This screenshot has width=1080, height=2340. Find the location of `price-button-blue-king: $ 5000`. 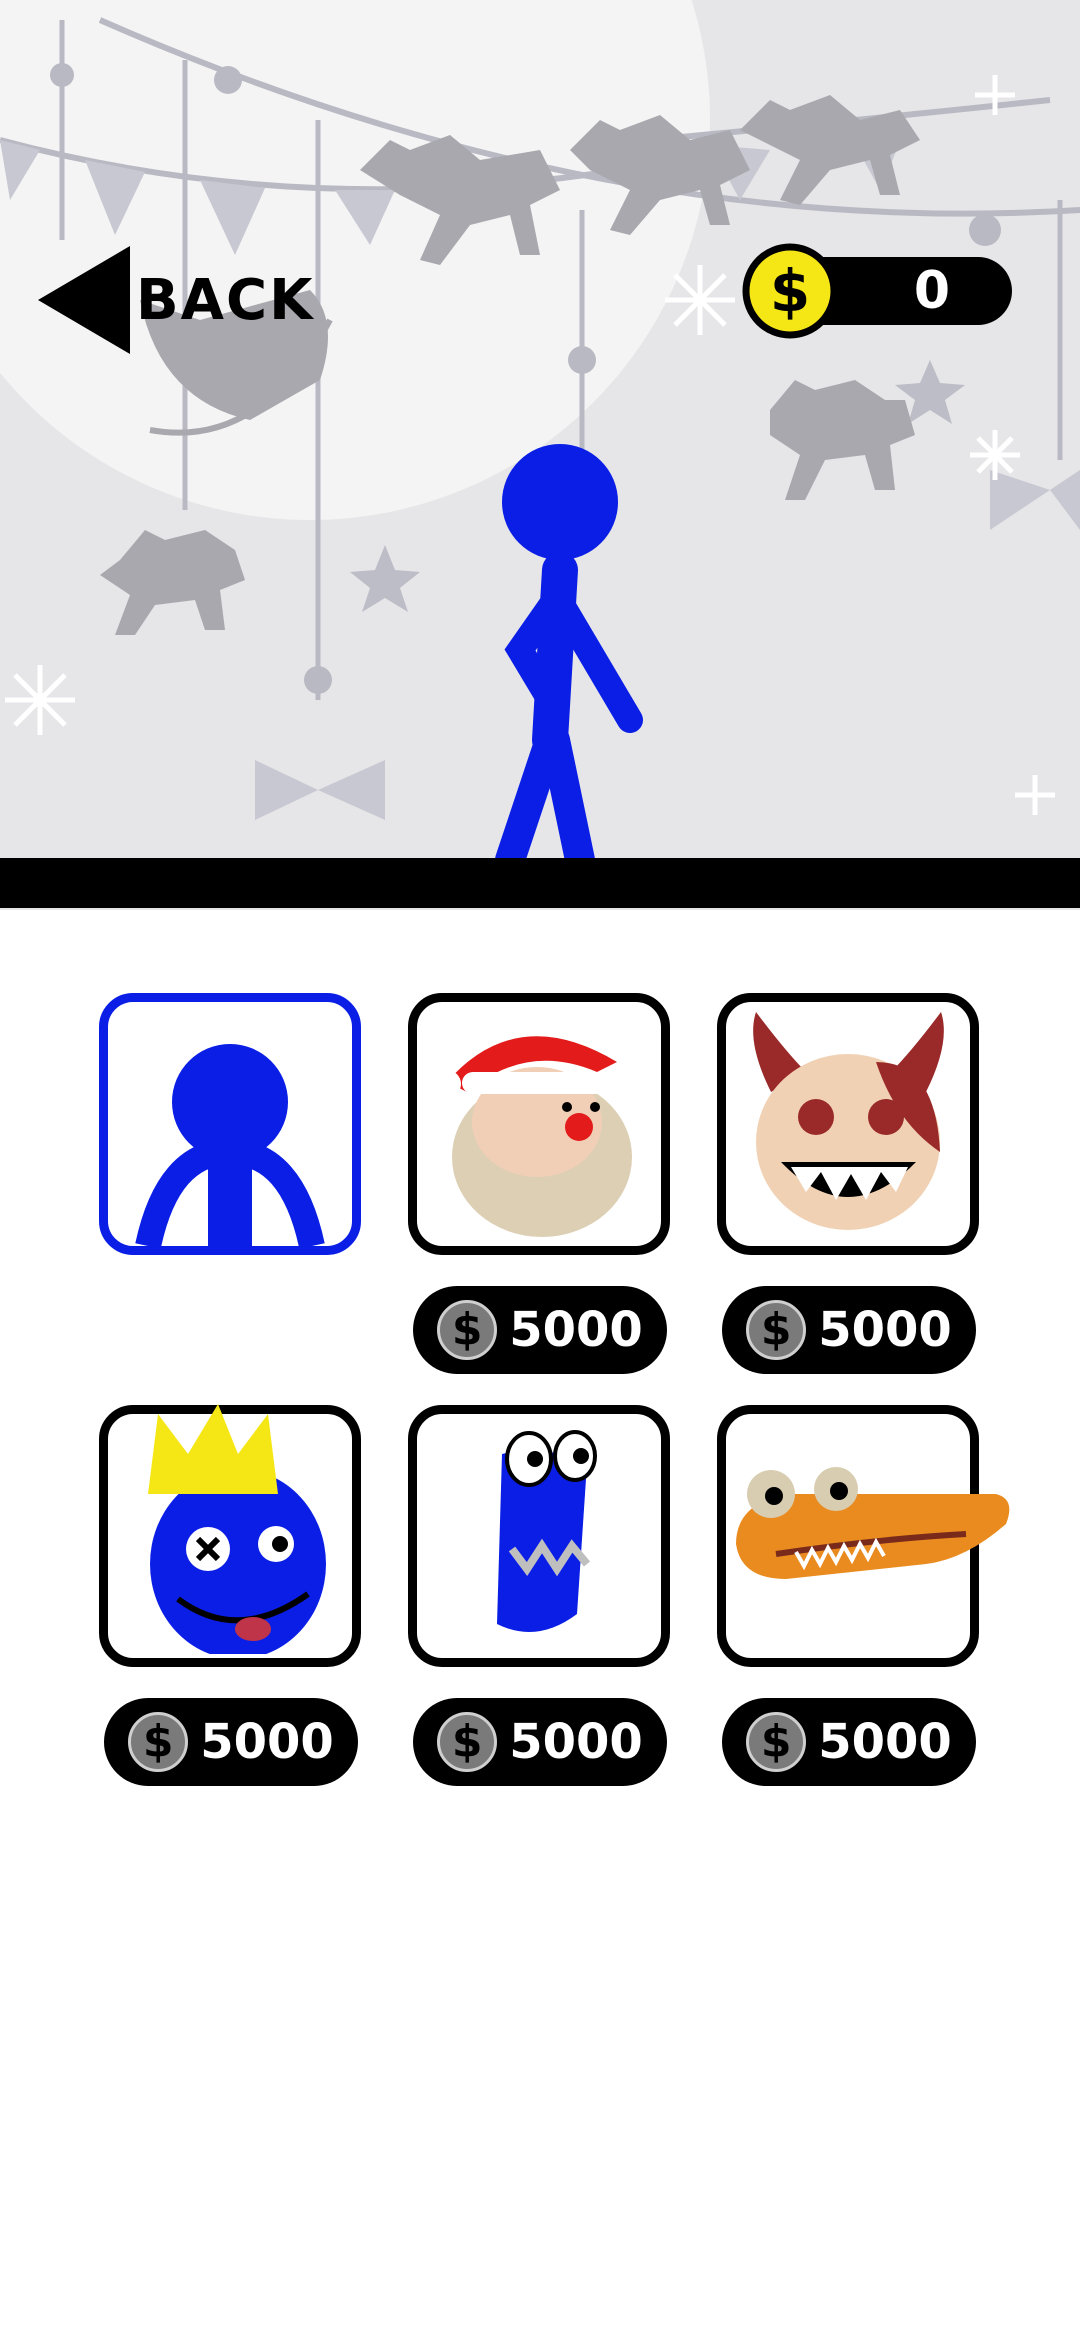

price-button-blue-king: $ 5000 is located at coordinates (231, 1742).